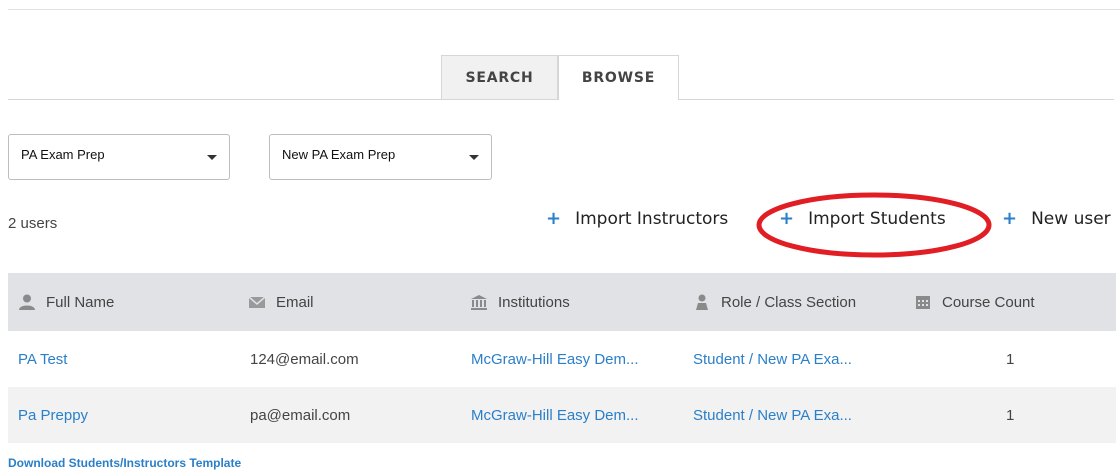 This screenshot has width=1120, height=474. Describe the element at coordinates (652, 218) in the screenshot. I see `import-instructors-label: Import Instructors` at that location.